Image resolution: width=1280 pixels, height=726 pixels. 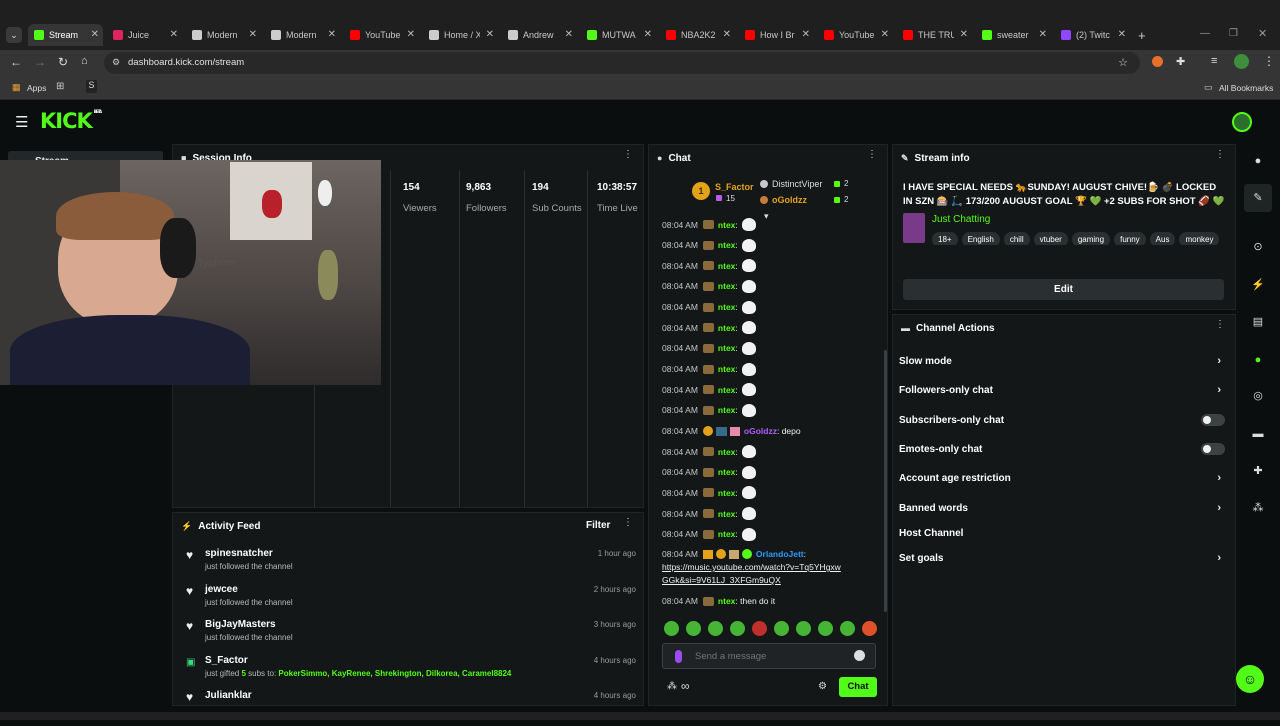 What do you see at coordinates (1258, 360) in the screenshot?
I see `chat-rail-icon: ●` at bounding box center [1258, 360].